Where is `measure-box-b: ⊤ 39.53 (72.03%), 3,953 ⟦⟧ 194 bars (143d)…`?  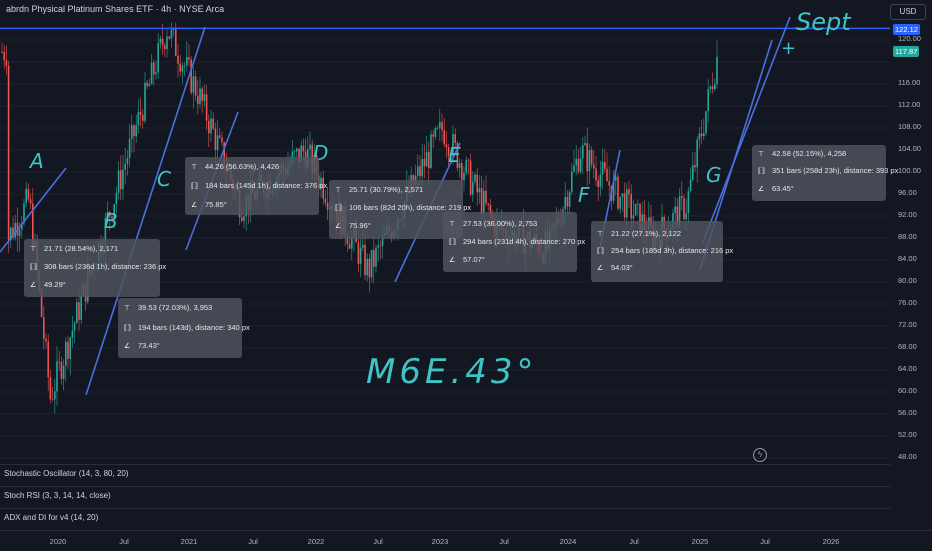 measure-box-b: ⊤ 39.53 (72.03%), 3,953 ⟦⟧ 194 bars (143d)… is located at coordinates (184, 328).